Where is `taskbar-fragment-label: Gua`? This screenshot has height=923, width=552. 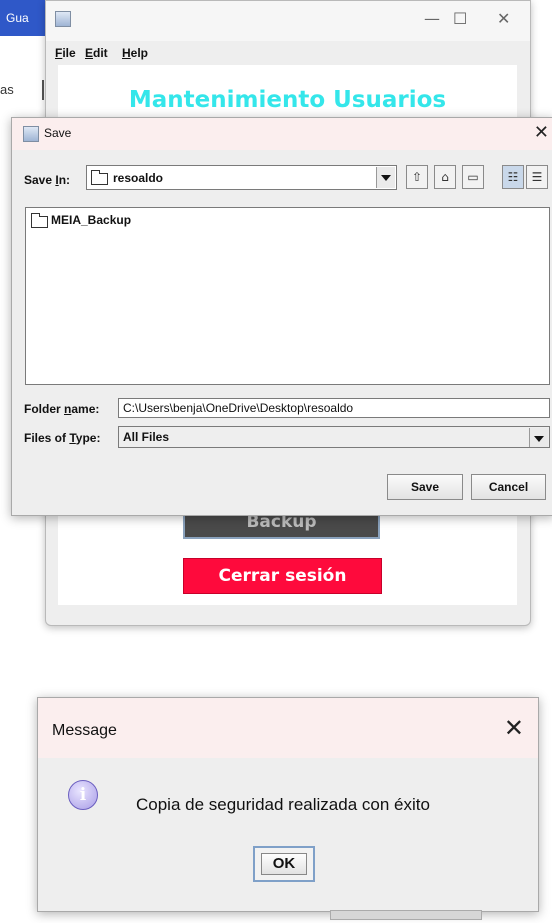
taskbar-fragment-label: Gua is located at coordinates (17, 18).